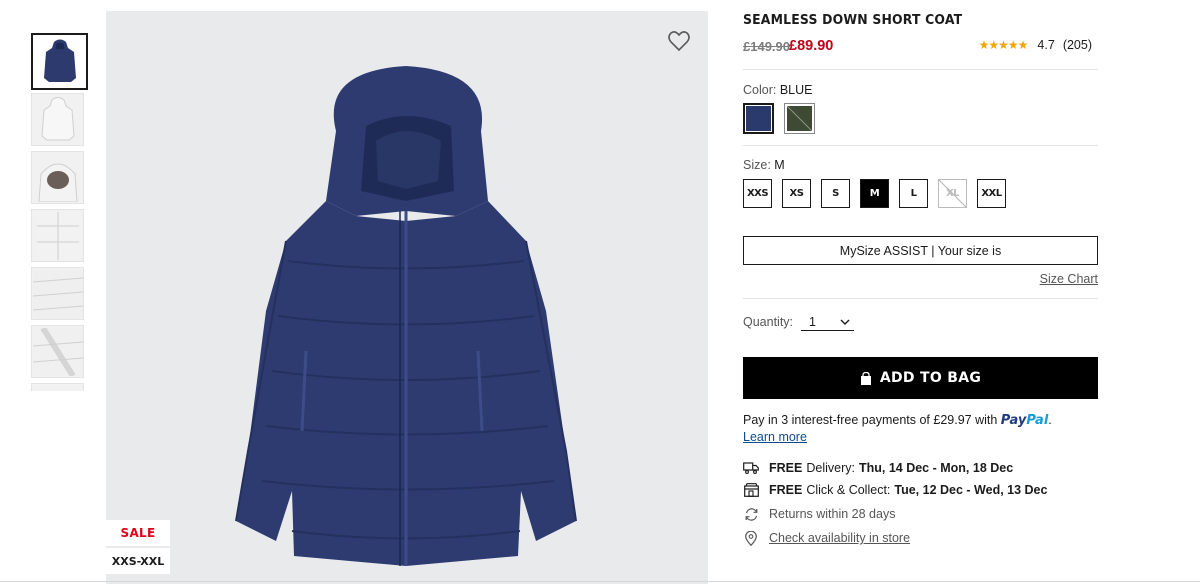 This screenshot has height=584, width=1200. I want to click on chevron-down-icon, so click(845, 322).